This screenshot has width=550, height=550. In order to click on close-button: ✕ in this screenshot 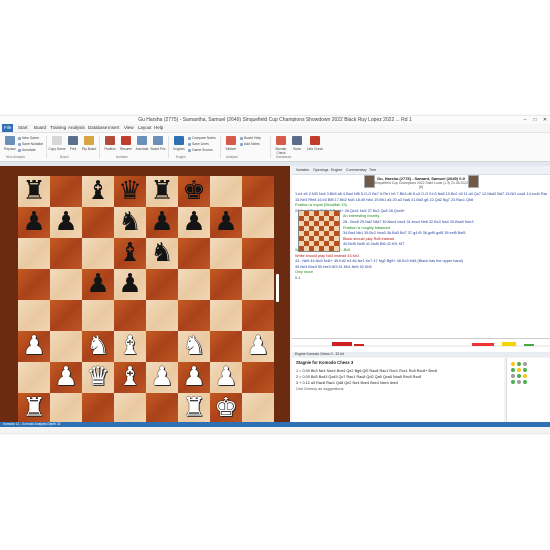, I will do `click(545, 120)`.